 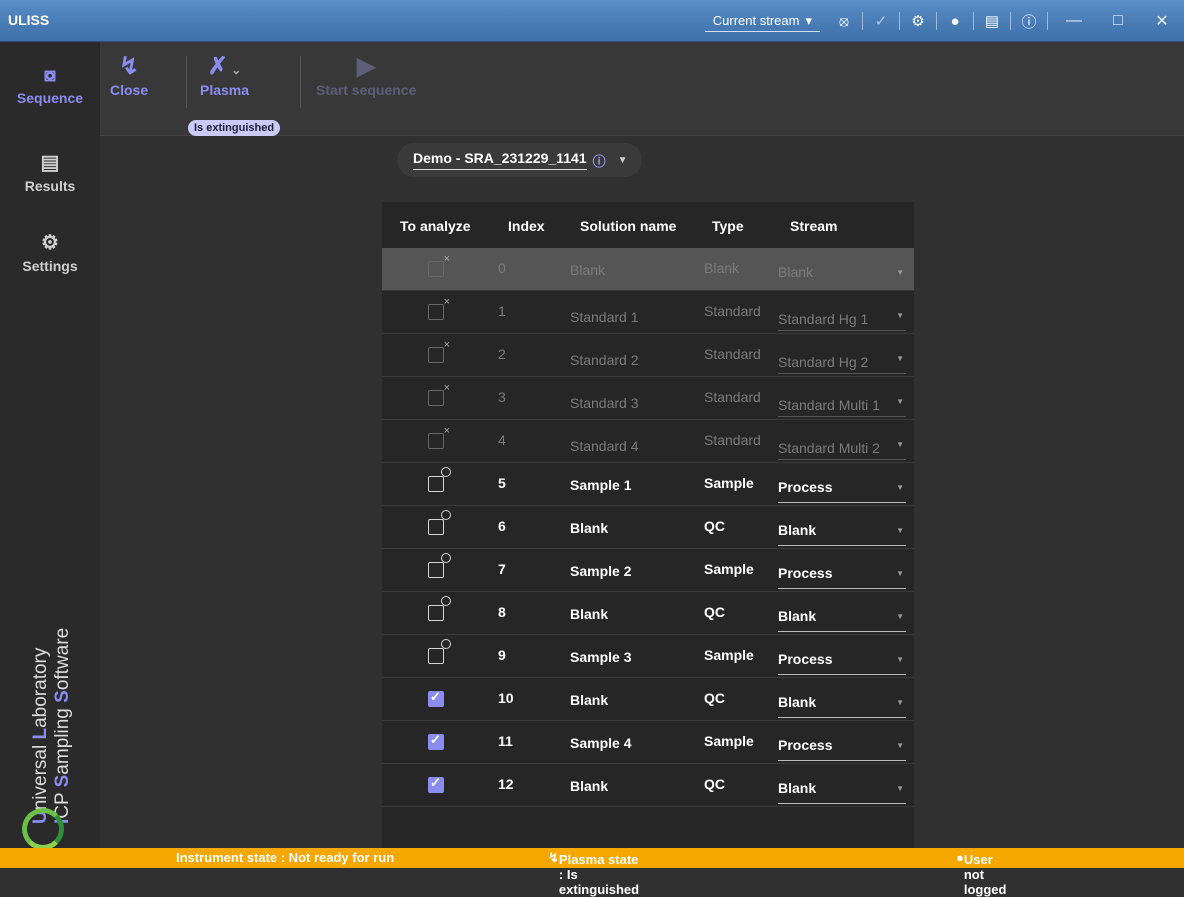 What do you see at coordinates (506, 784) in the screenshot?
I see `row-index: 12` at bounding box center [506, 784].